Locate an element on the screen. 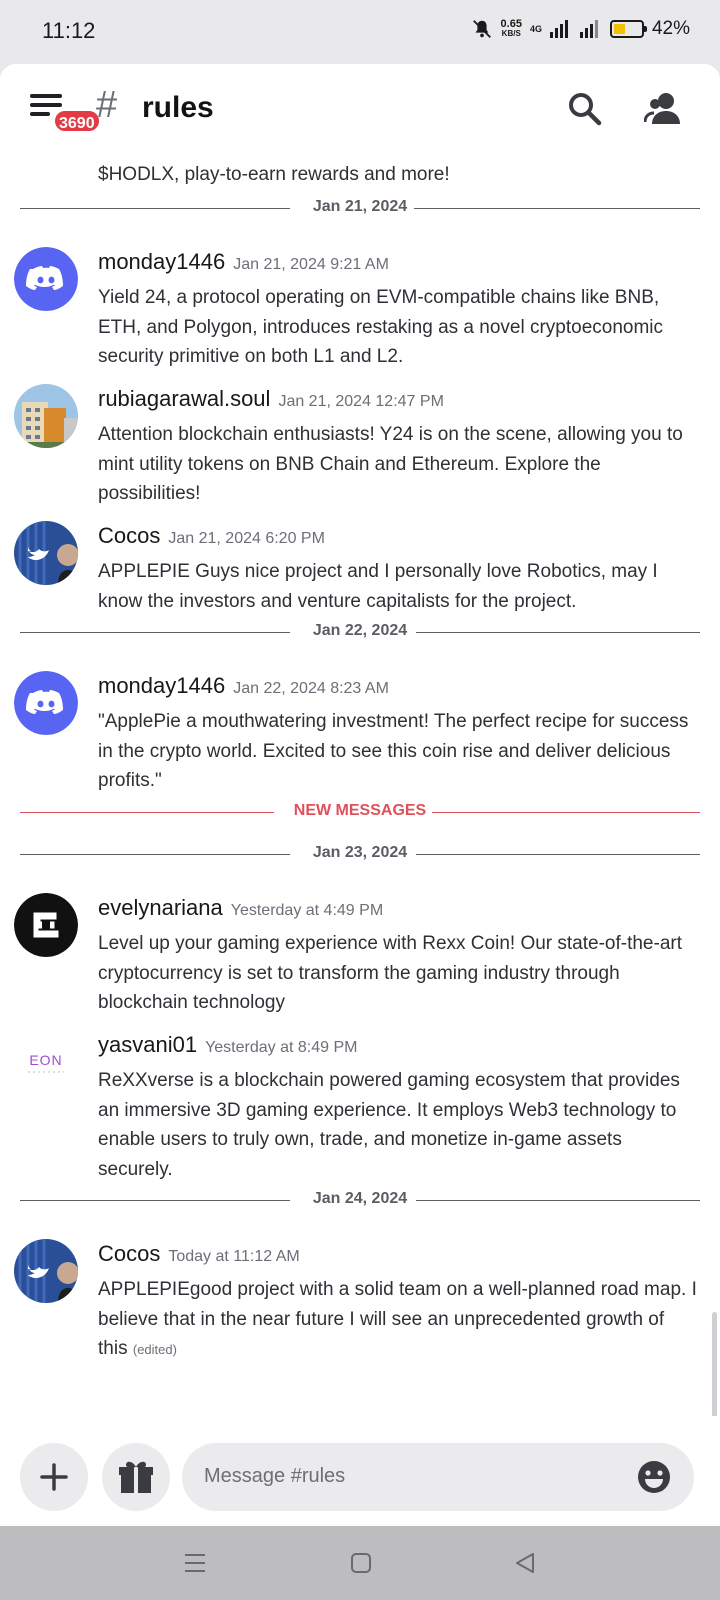  edited-label: (edited) is located at coordinates (154, 1349).